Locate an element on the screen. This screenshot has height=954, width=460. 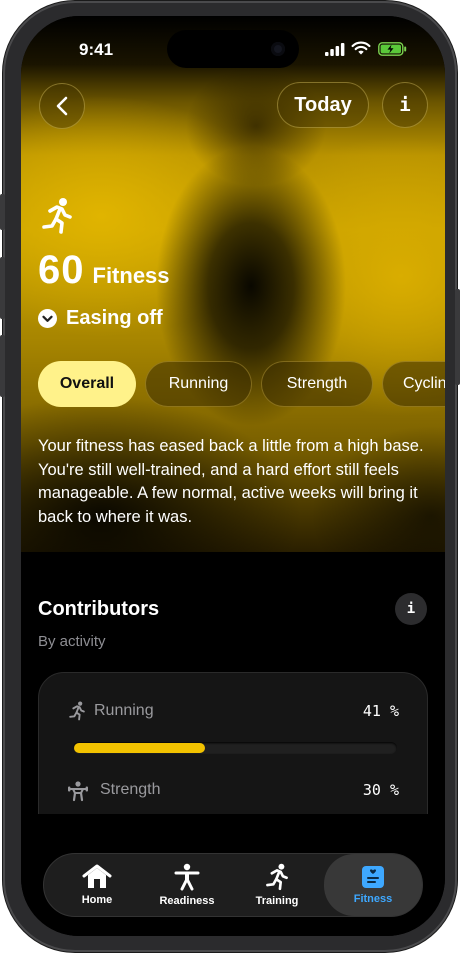
tab-cycling: Cyclin is located at coordinates (413, 384).